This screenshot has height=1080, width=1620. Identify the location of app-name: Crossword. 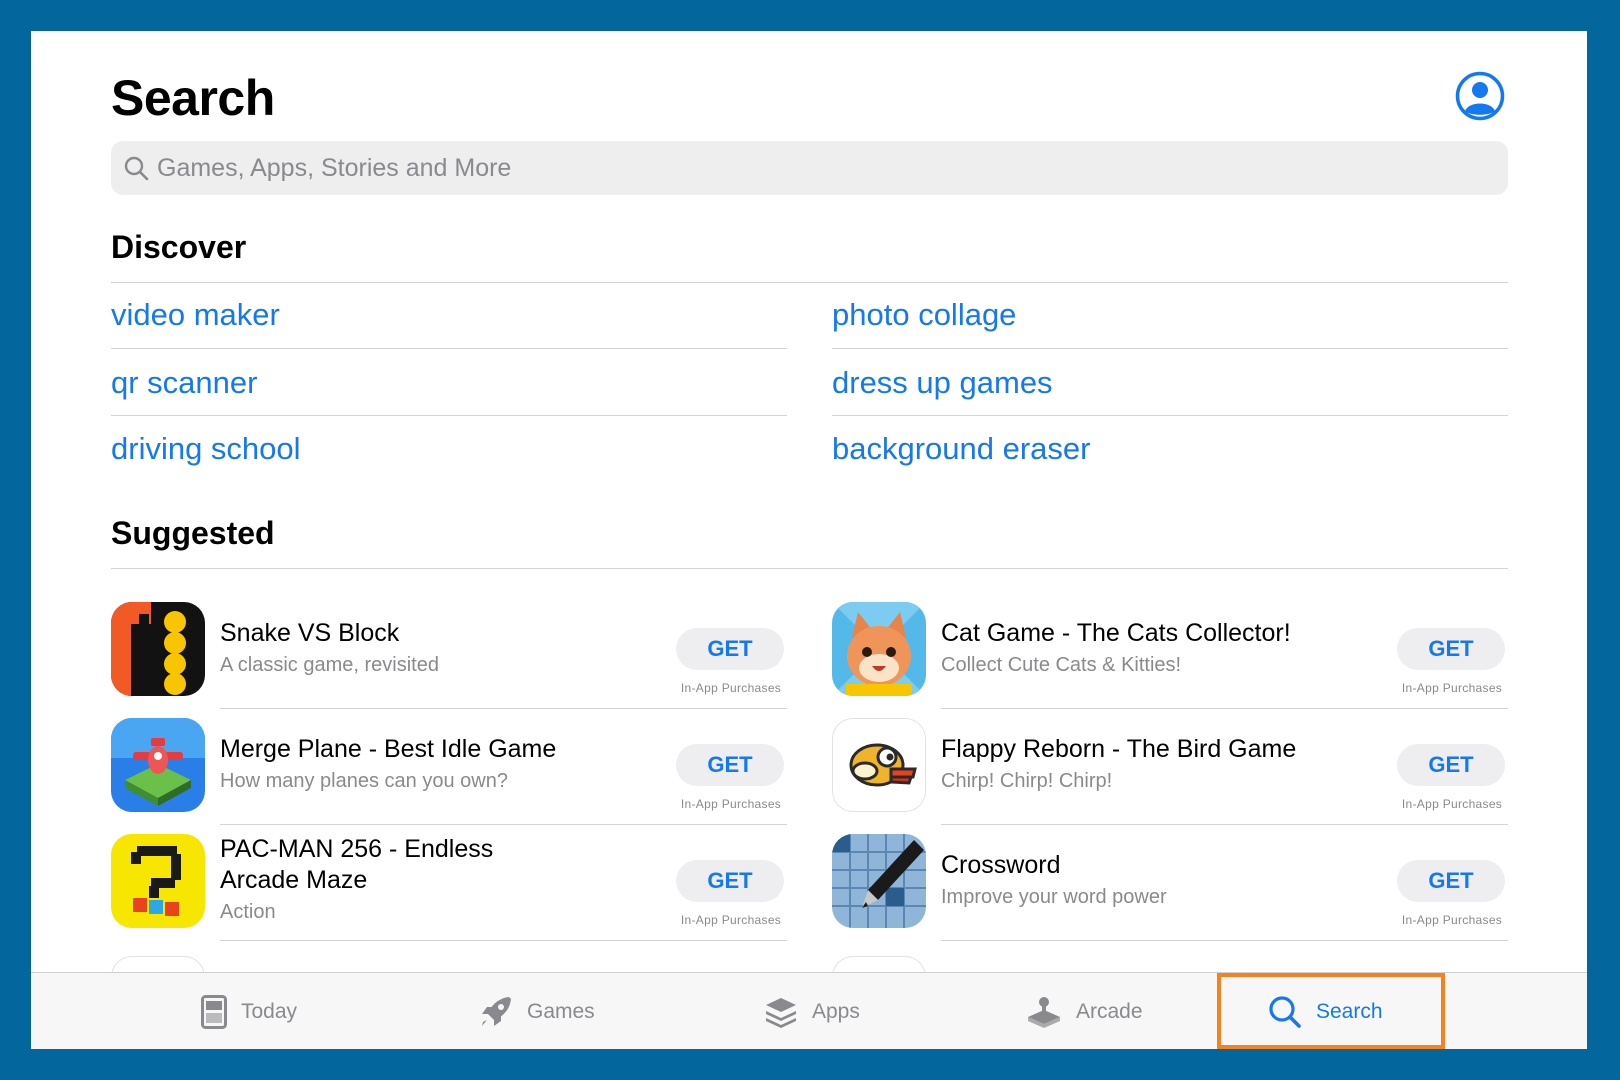
(1001, 865).